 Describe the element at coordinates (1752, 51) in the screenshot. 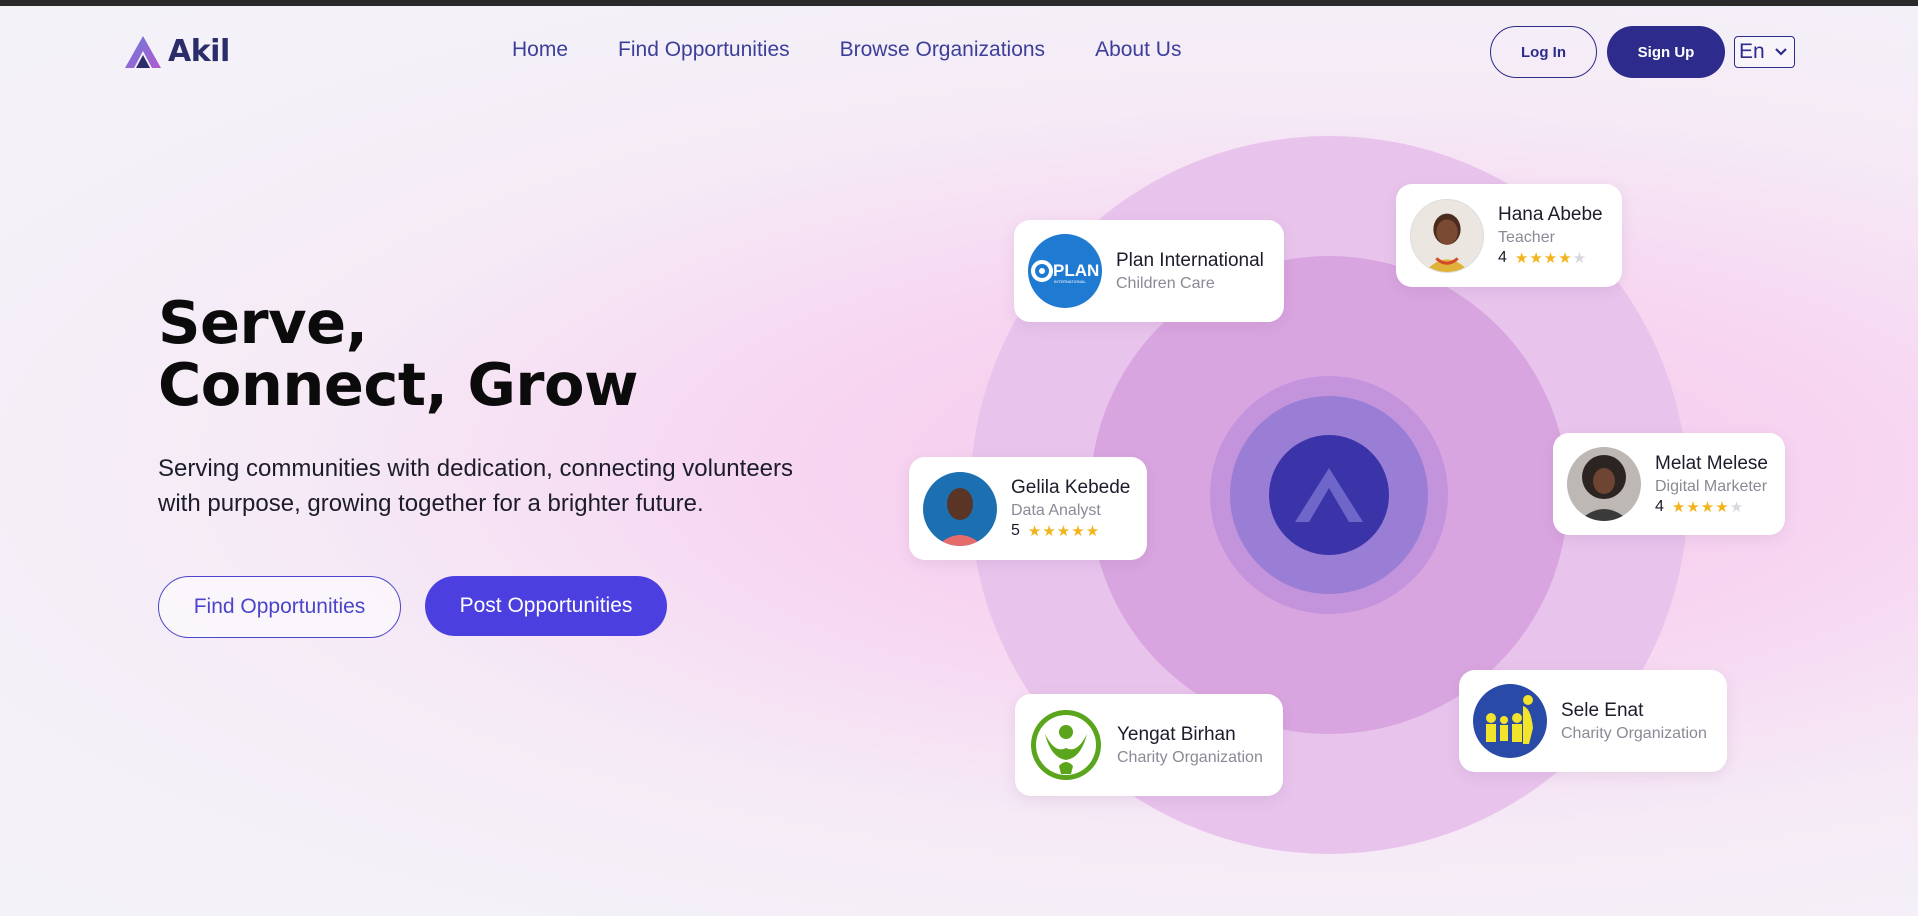

I see `language-selected: En` at that location.